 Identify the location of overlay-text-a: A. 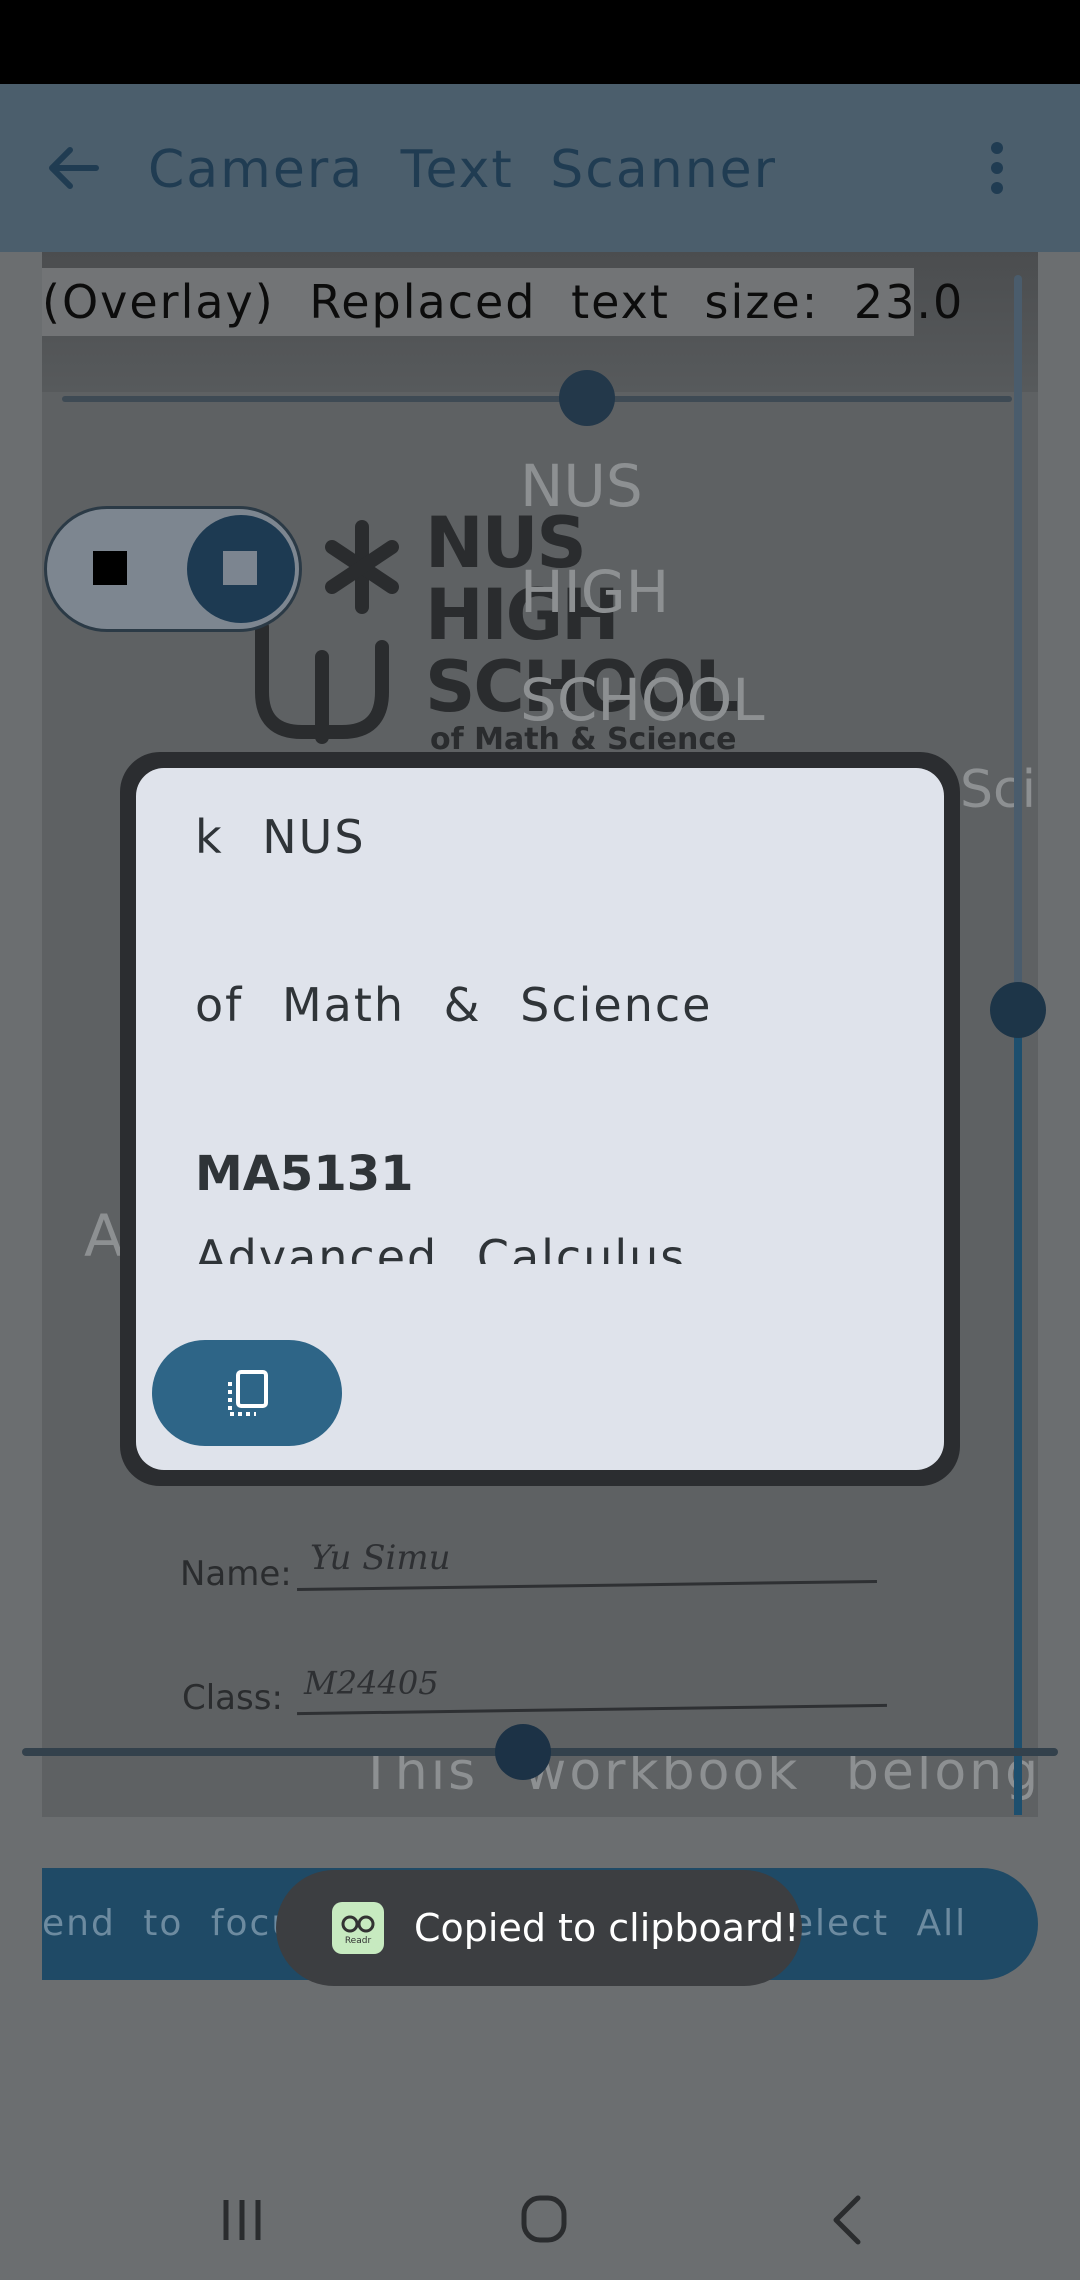
(104, 1236).